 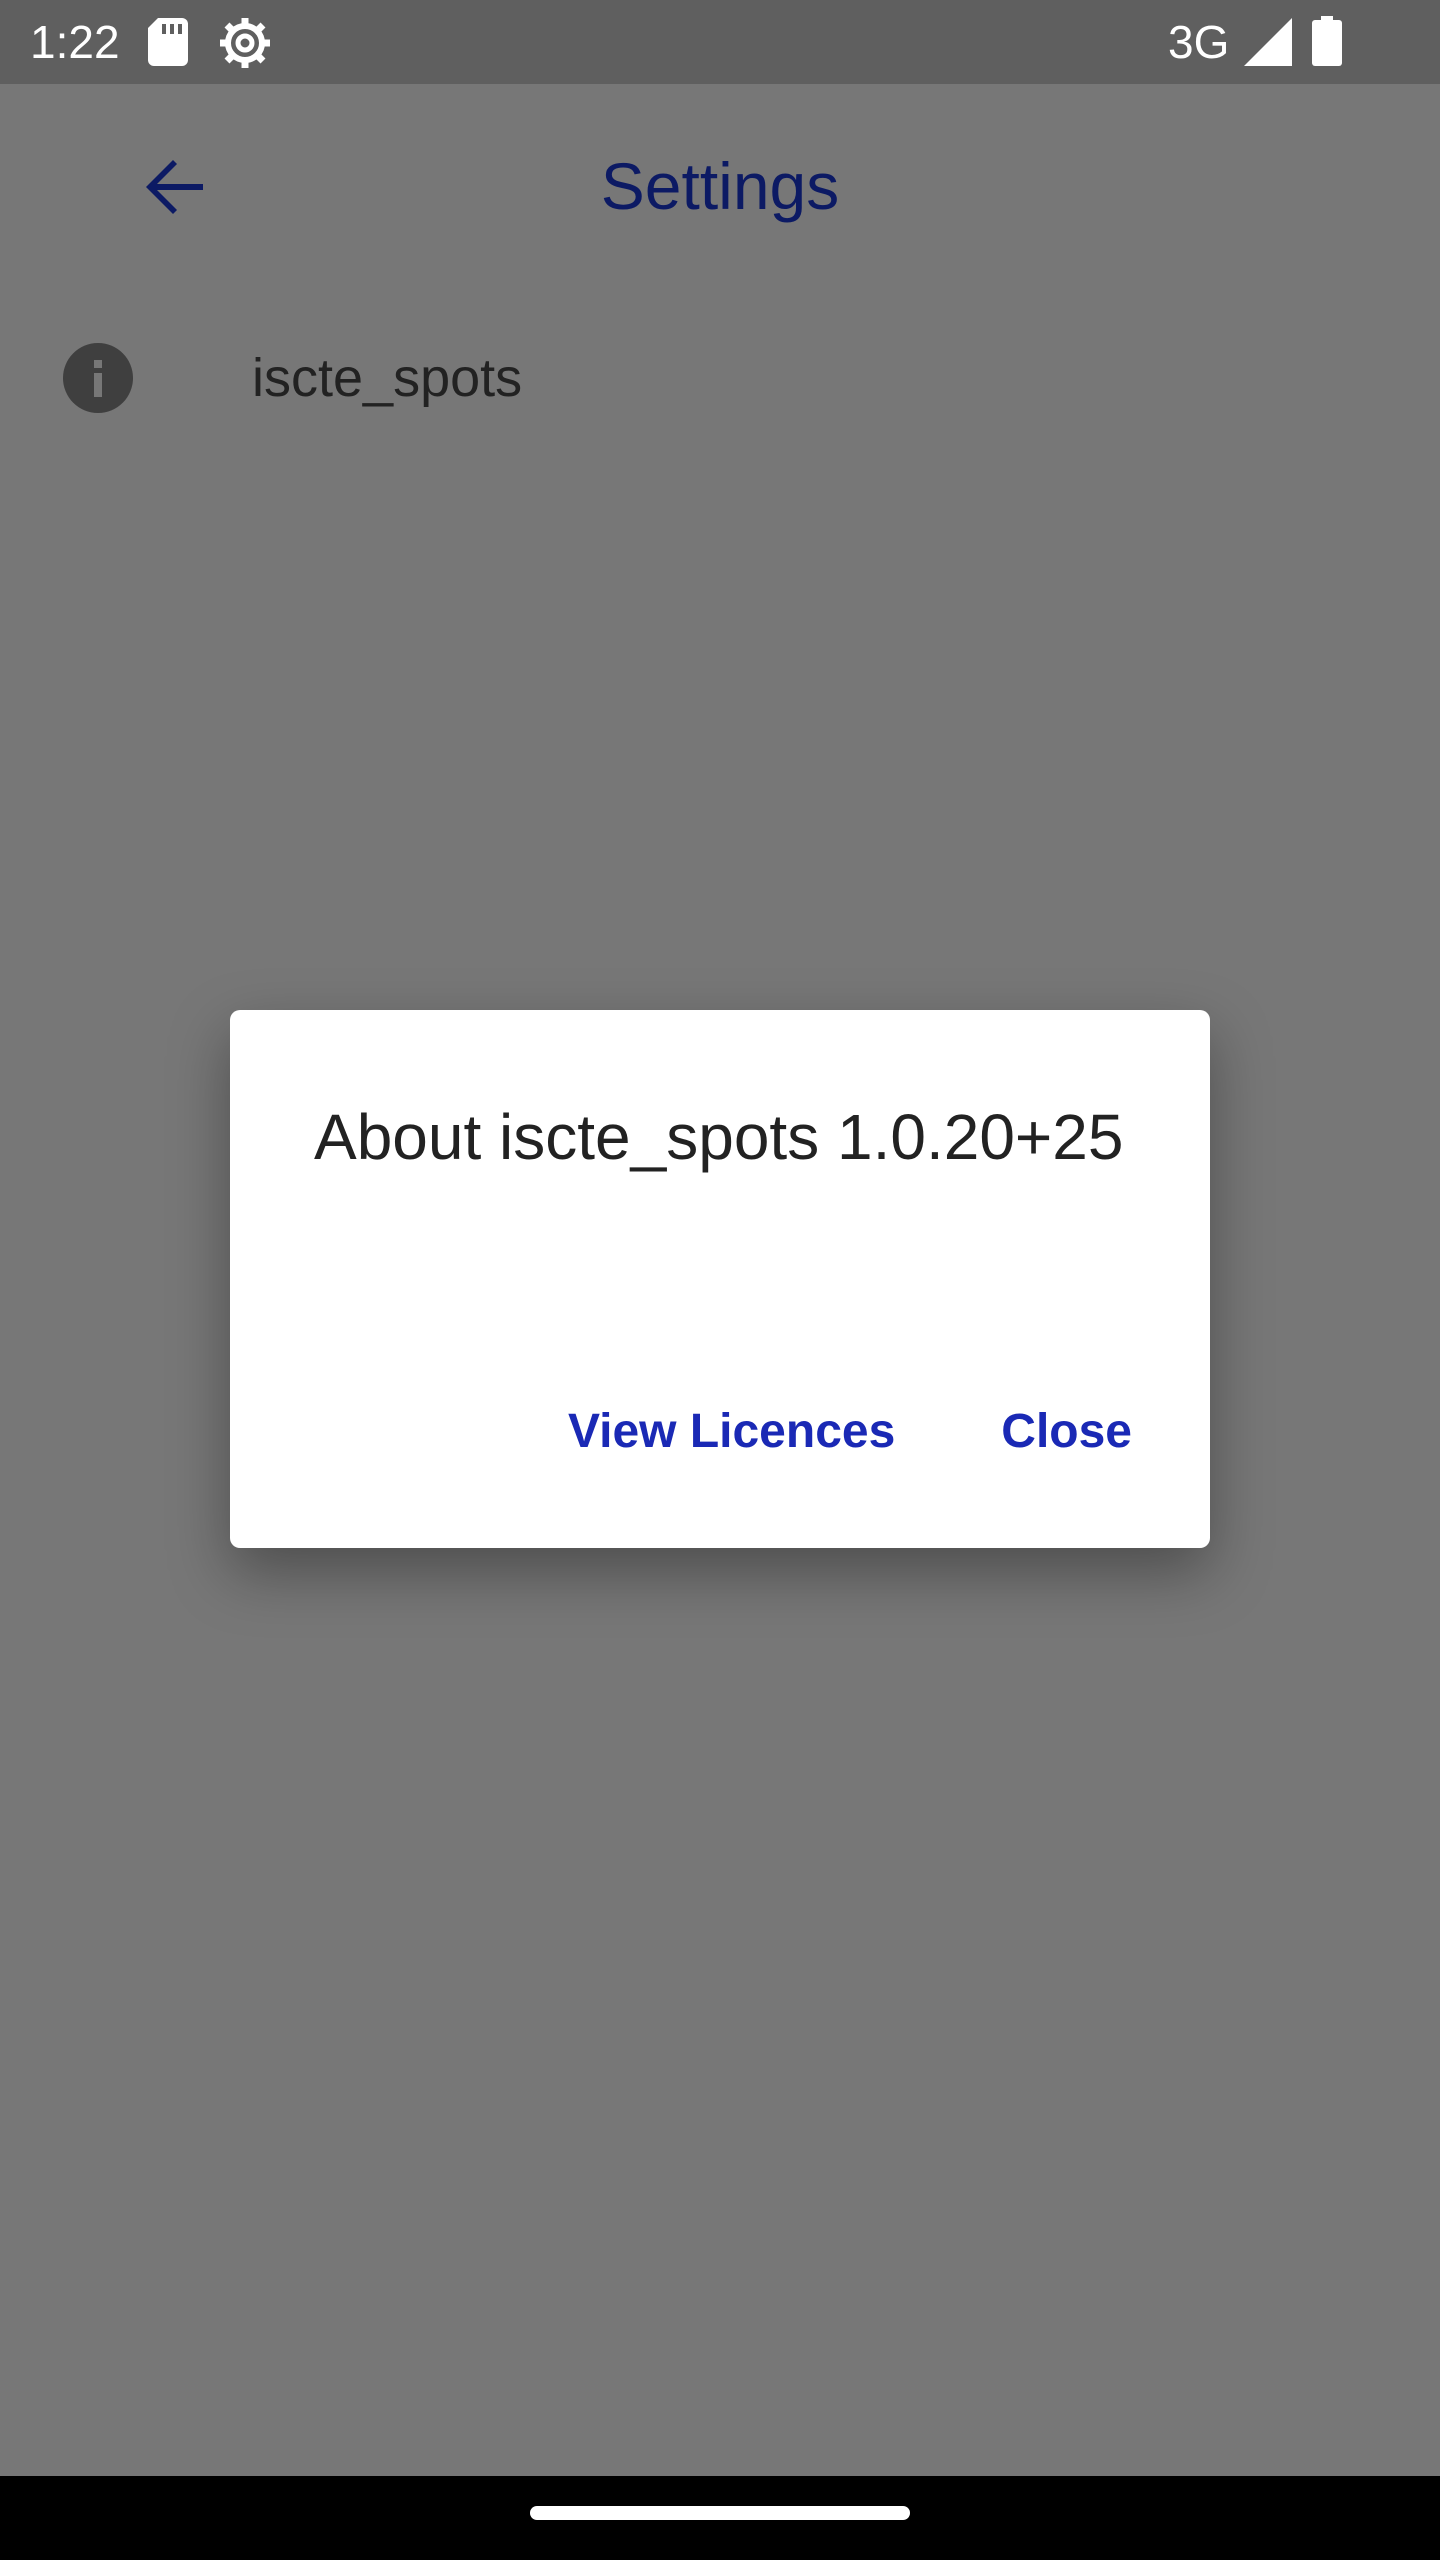 What do you see at coordinates (245, 43) in the screenshot?
I see `gear-icon` at bounding box center [245, 43].